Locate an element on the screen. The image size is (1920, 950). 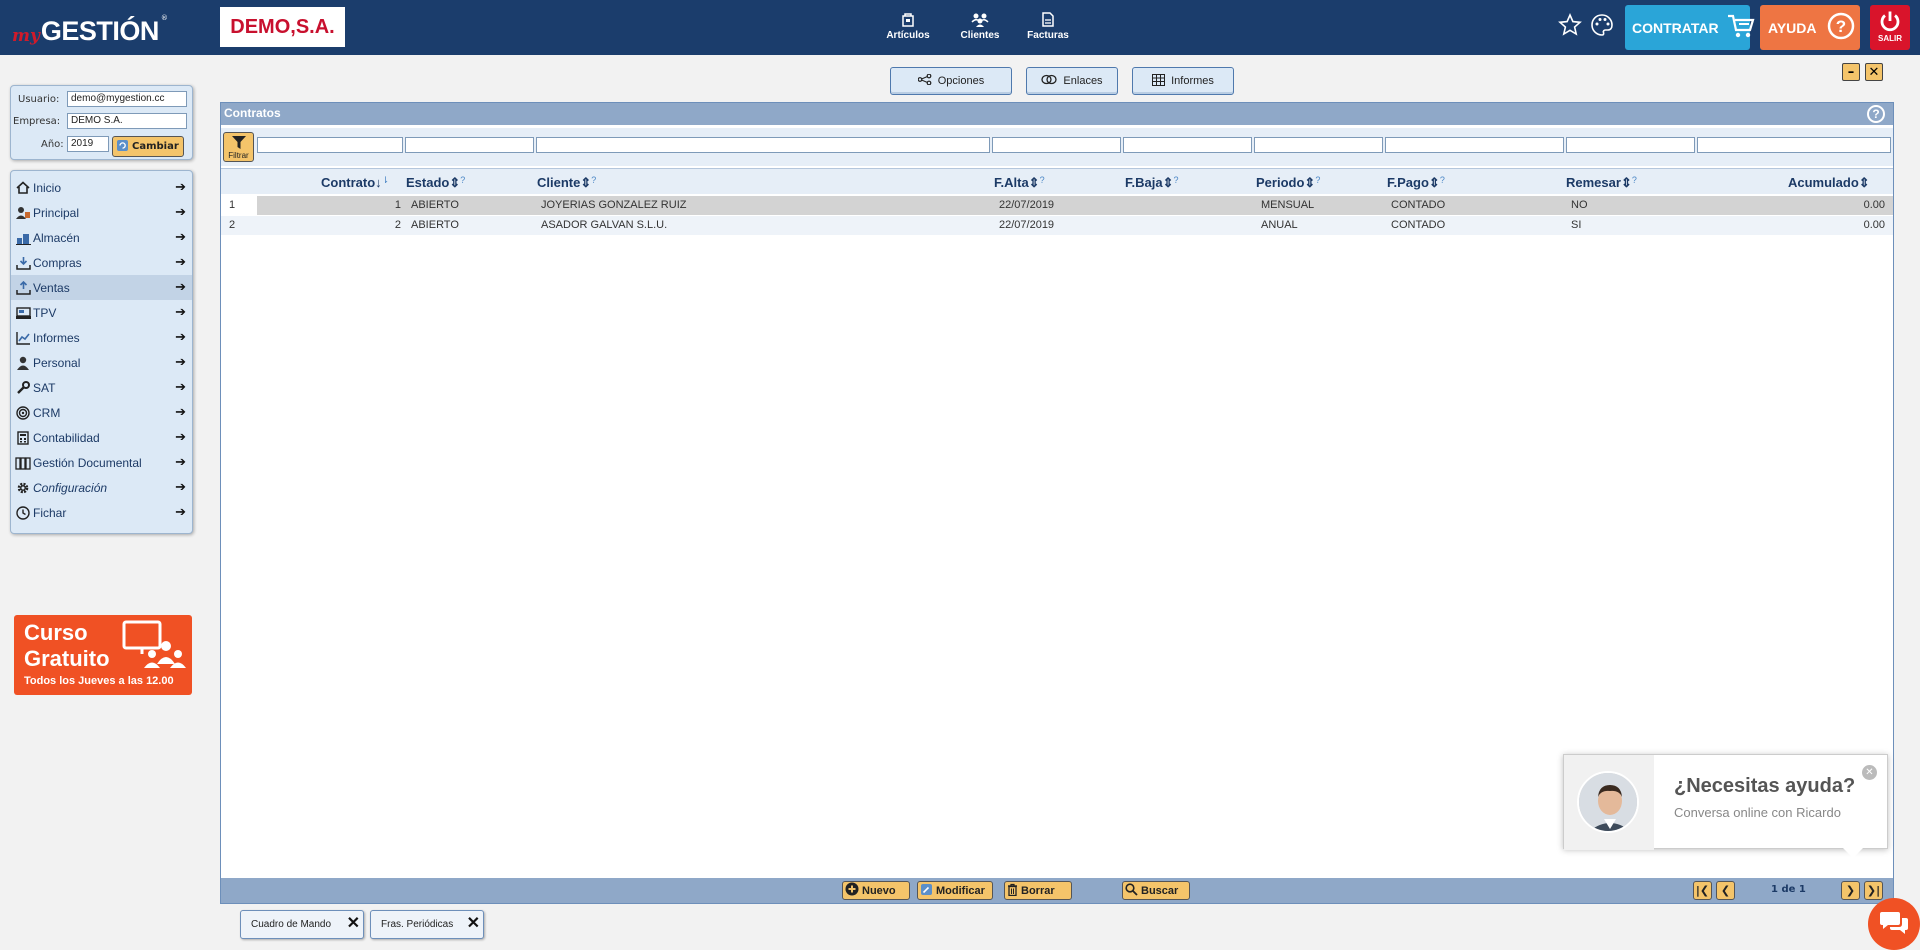
invoices-icon is located at coordinates (1048, 19).